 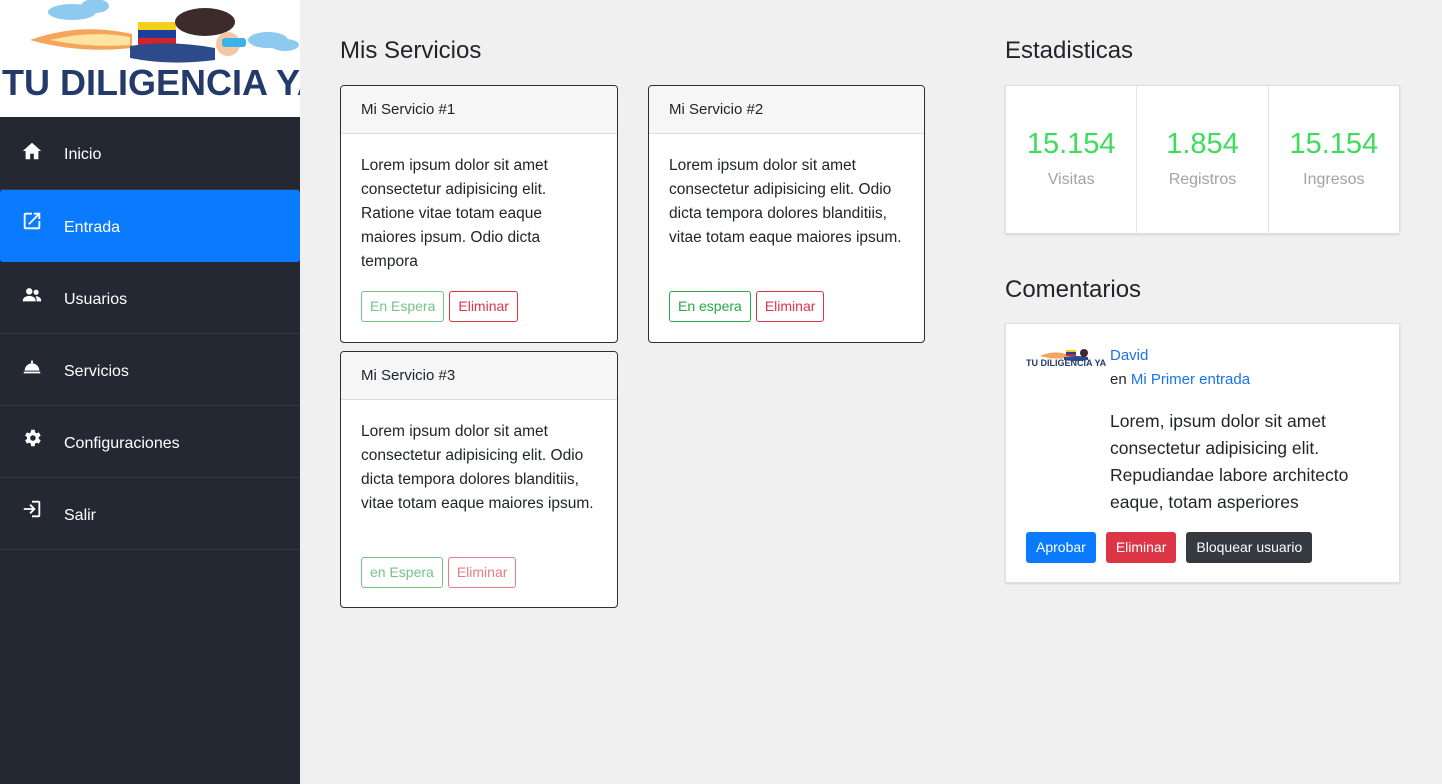 What do you see at coordinates (1066, 363) in the screenshot?
I see `avatar-text: TU DILIGENCIA YA` at bounding box center [1066, 363].